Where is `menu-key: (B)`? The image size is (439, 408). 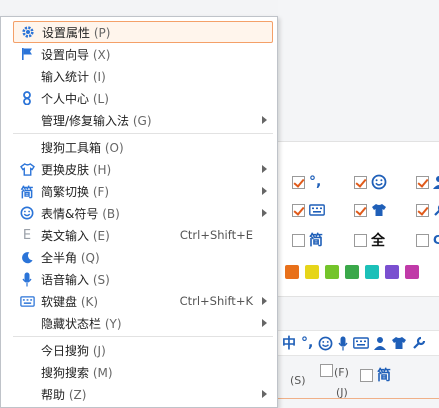 menu-key: (B) is located at coordinates (111, 213).